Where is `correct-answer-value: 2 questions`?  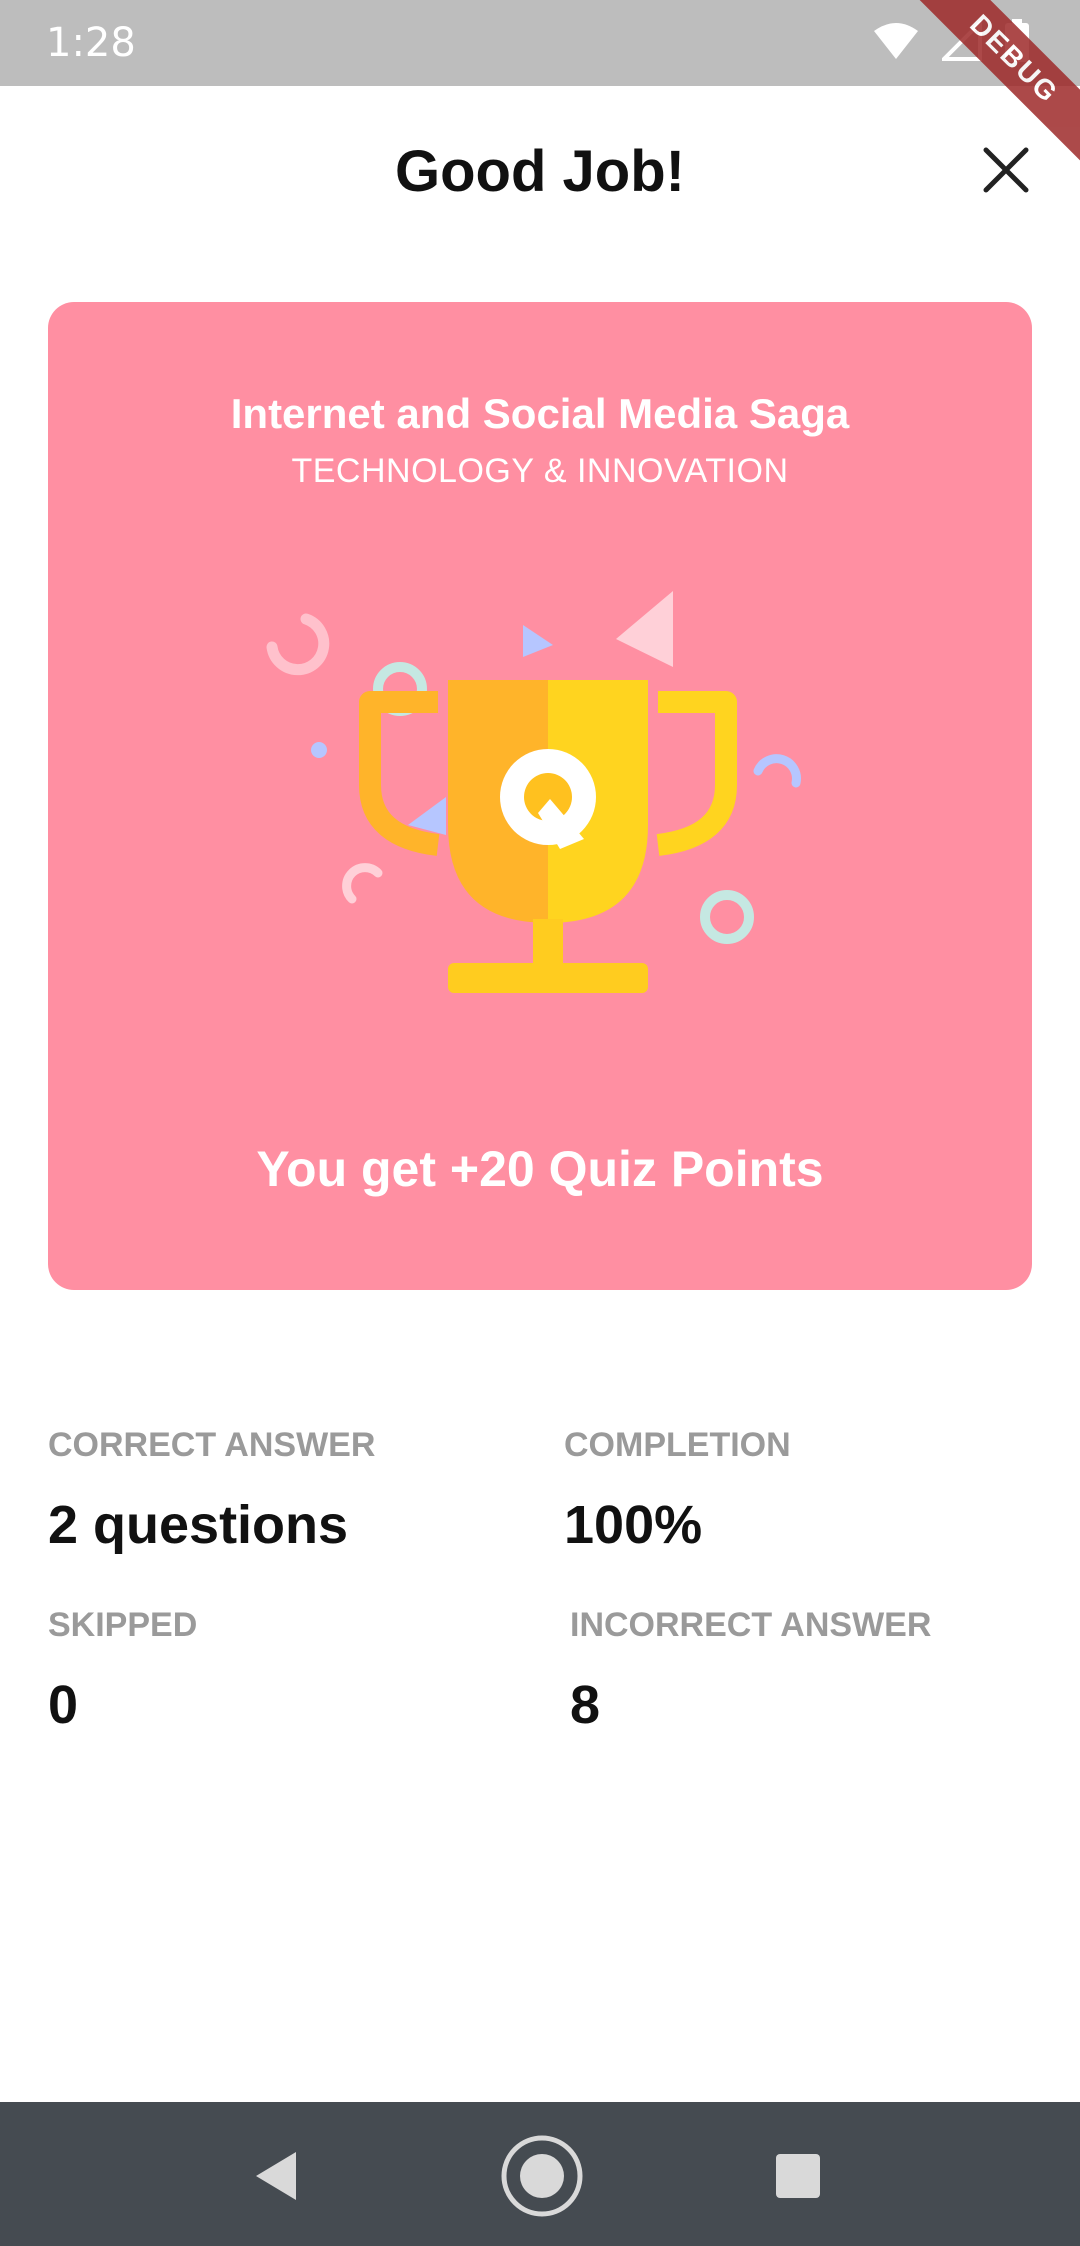
correct-answer-value: 2 questions is located at coordinates (198, 1525).